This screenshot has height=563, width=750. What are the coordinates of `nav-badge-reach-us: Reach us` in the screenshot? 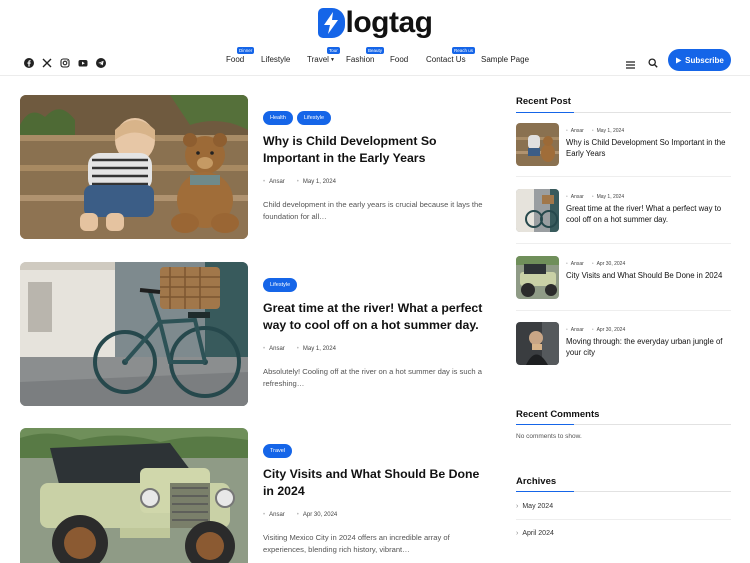 It's located at (464, 50).